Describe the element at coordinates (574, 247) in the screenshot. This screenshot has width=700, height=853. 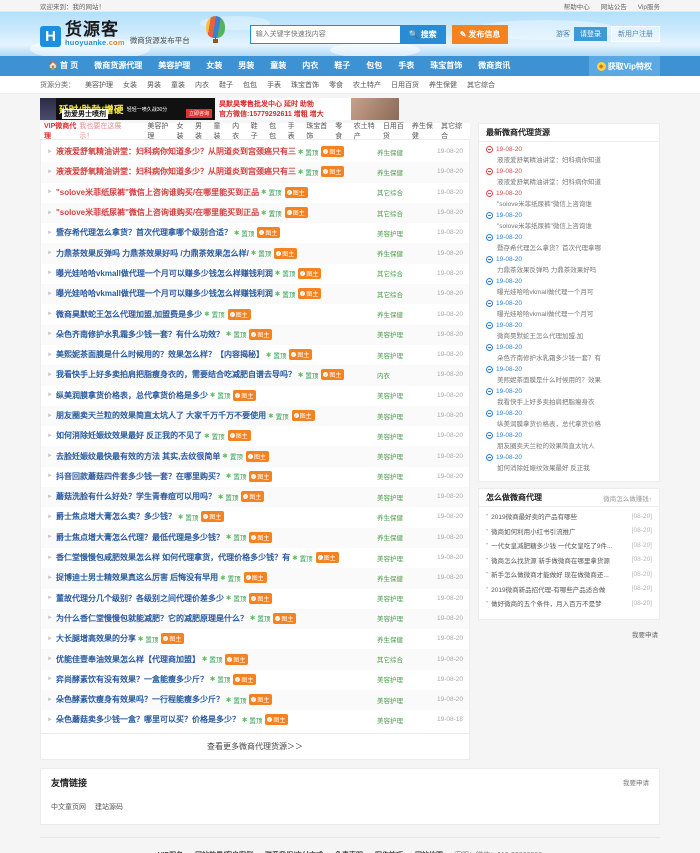
I see `news-text: 暨存希代理怎么拿货？首次代理拿哪` at that location.